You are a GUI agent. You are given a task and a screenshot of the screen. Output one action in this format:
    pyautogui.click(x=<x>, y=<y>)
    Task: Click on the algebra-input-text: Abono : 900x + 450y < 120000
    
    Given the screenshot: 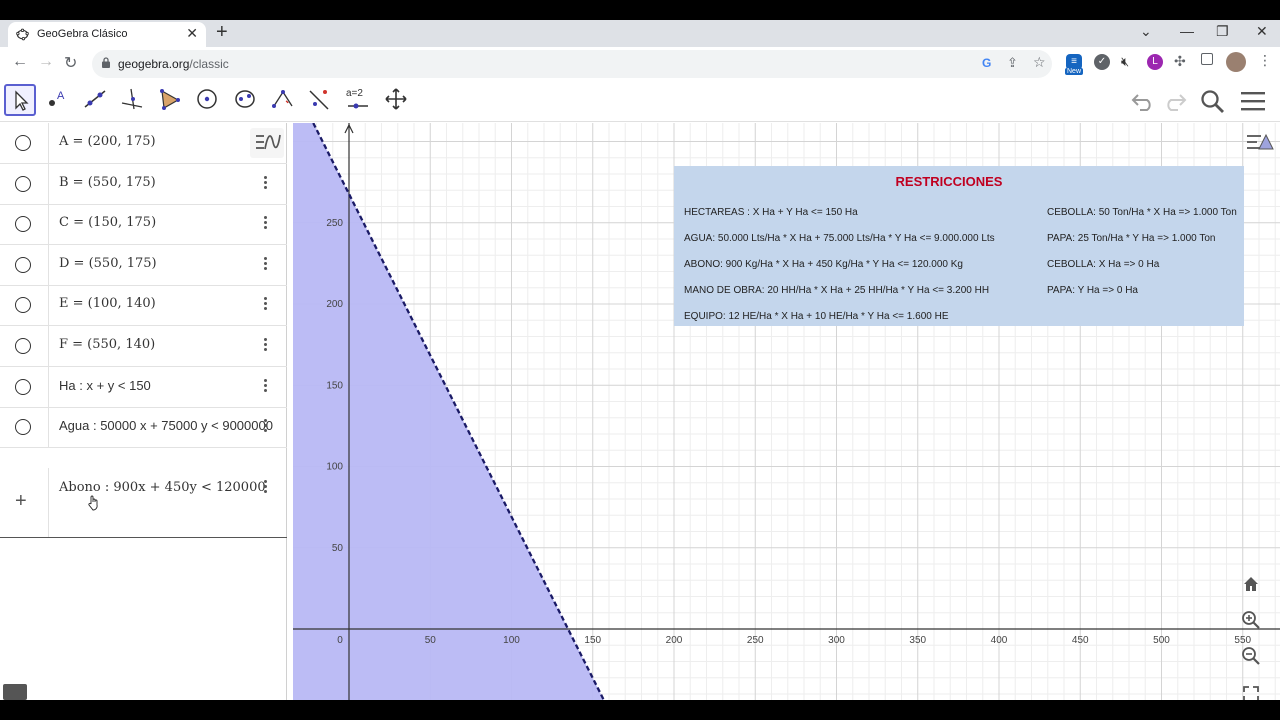 What is the action you would take?
    pyautogui.click(x=162, y=487)
    